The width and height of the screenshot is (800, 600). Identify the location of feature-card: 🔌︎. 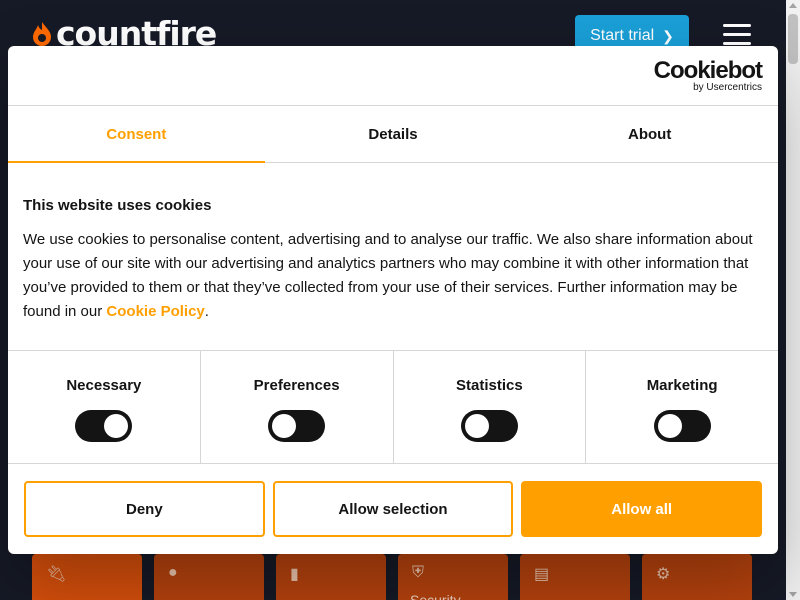
(87, 577).